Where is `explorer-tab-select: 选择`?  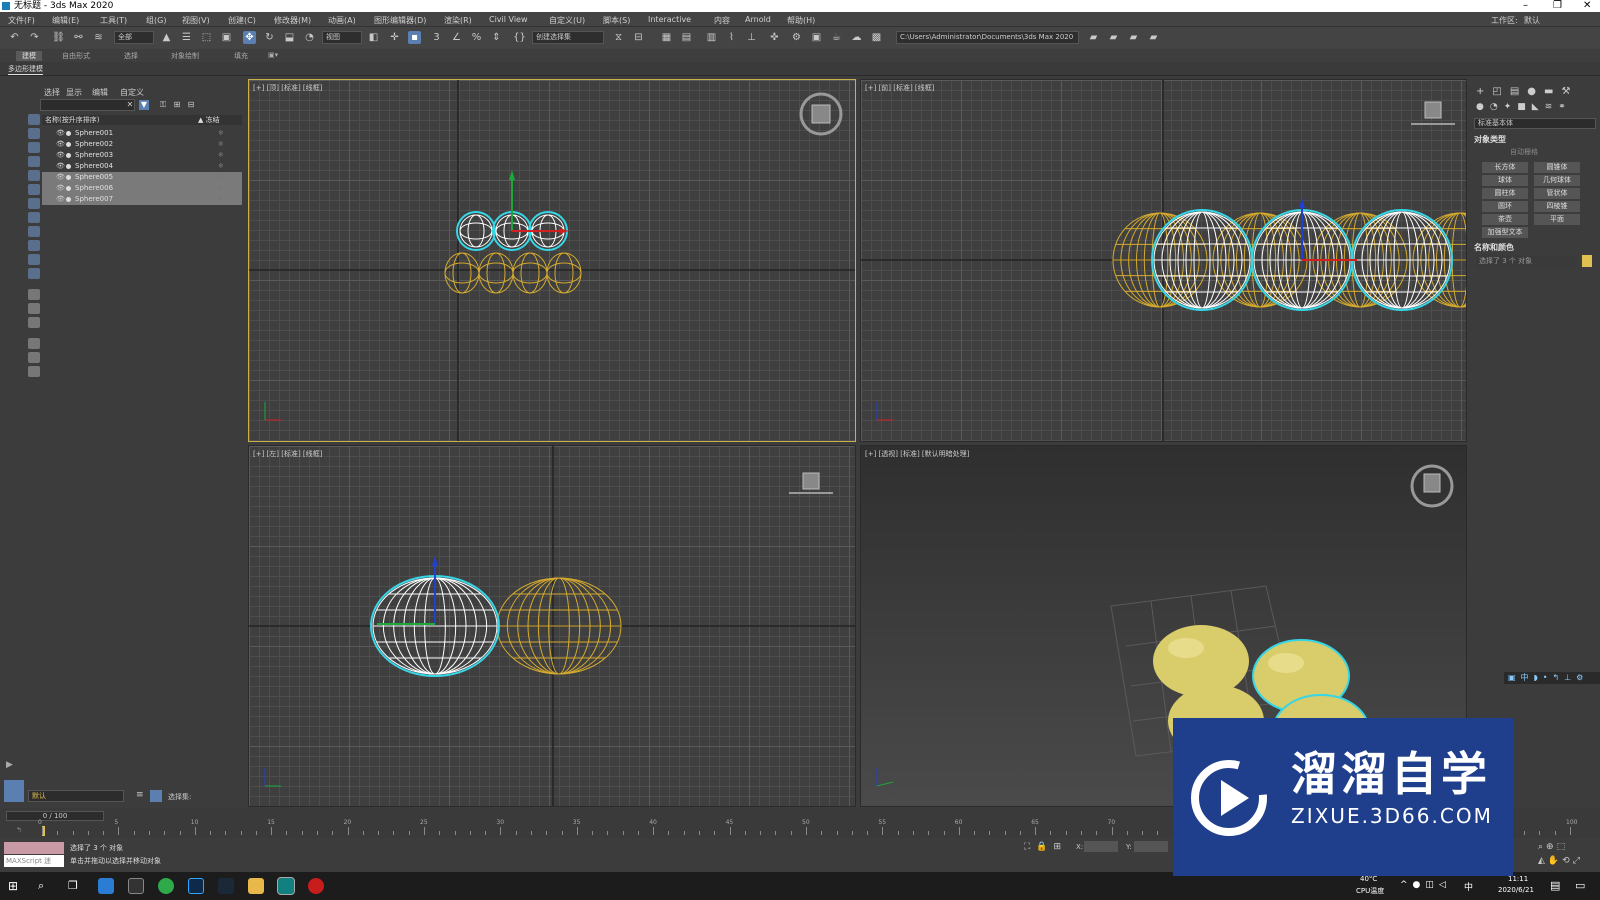 explorer-tab-select: 选择 is located at coordinates (52, 92).